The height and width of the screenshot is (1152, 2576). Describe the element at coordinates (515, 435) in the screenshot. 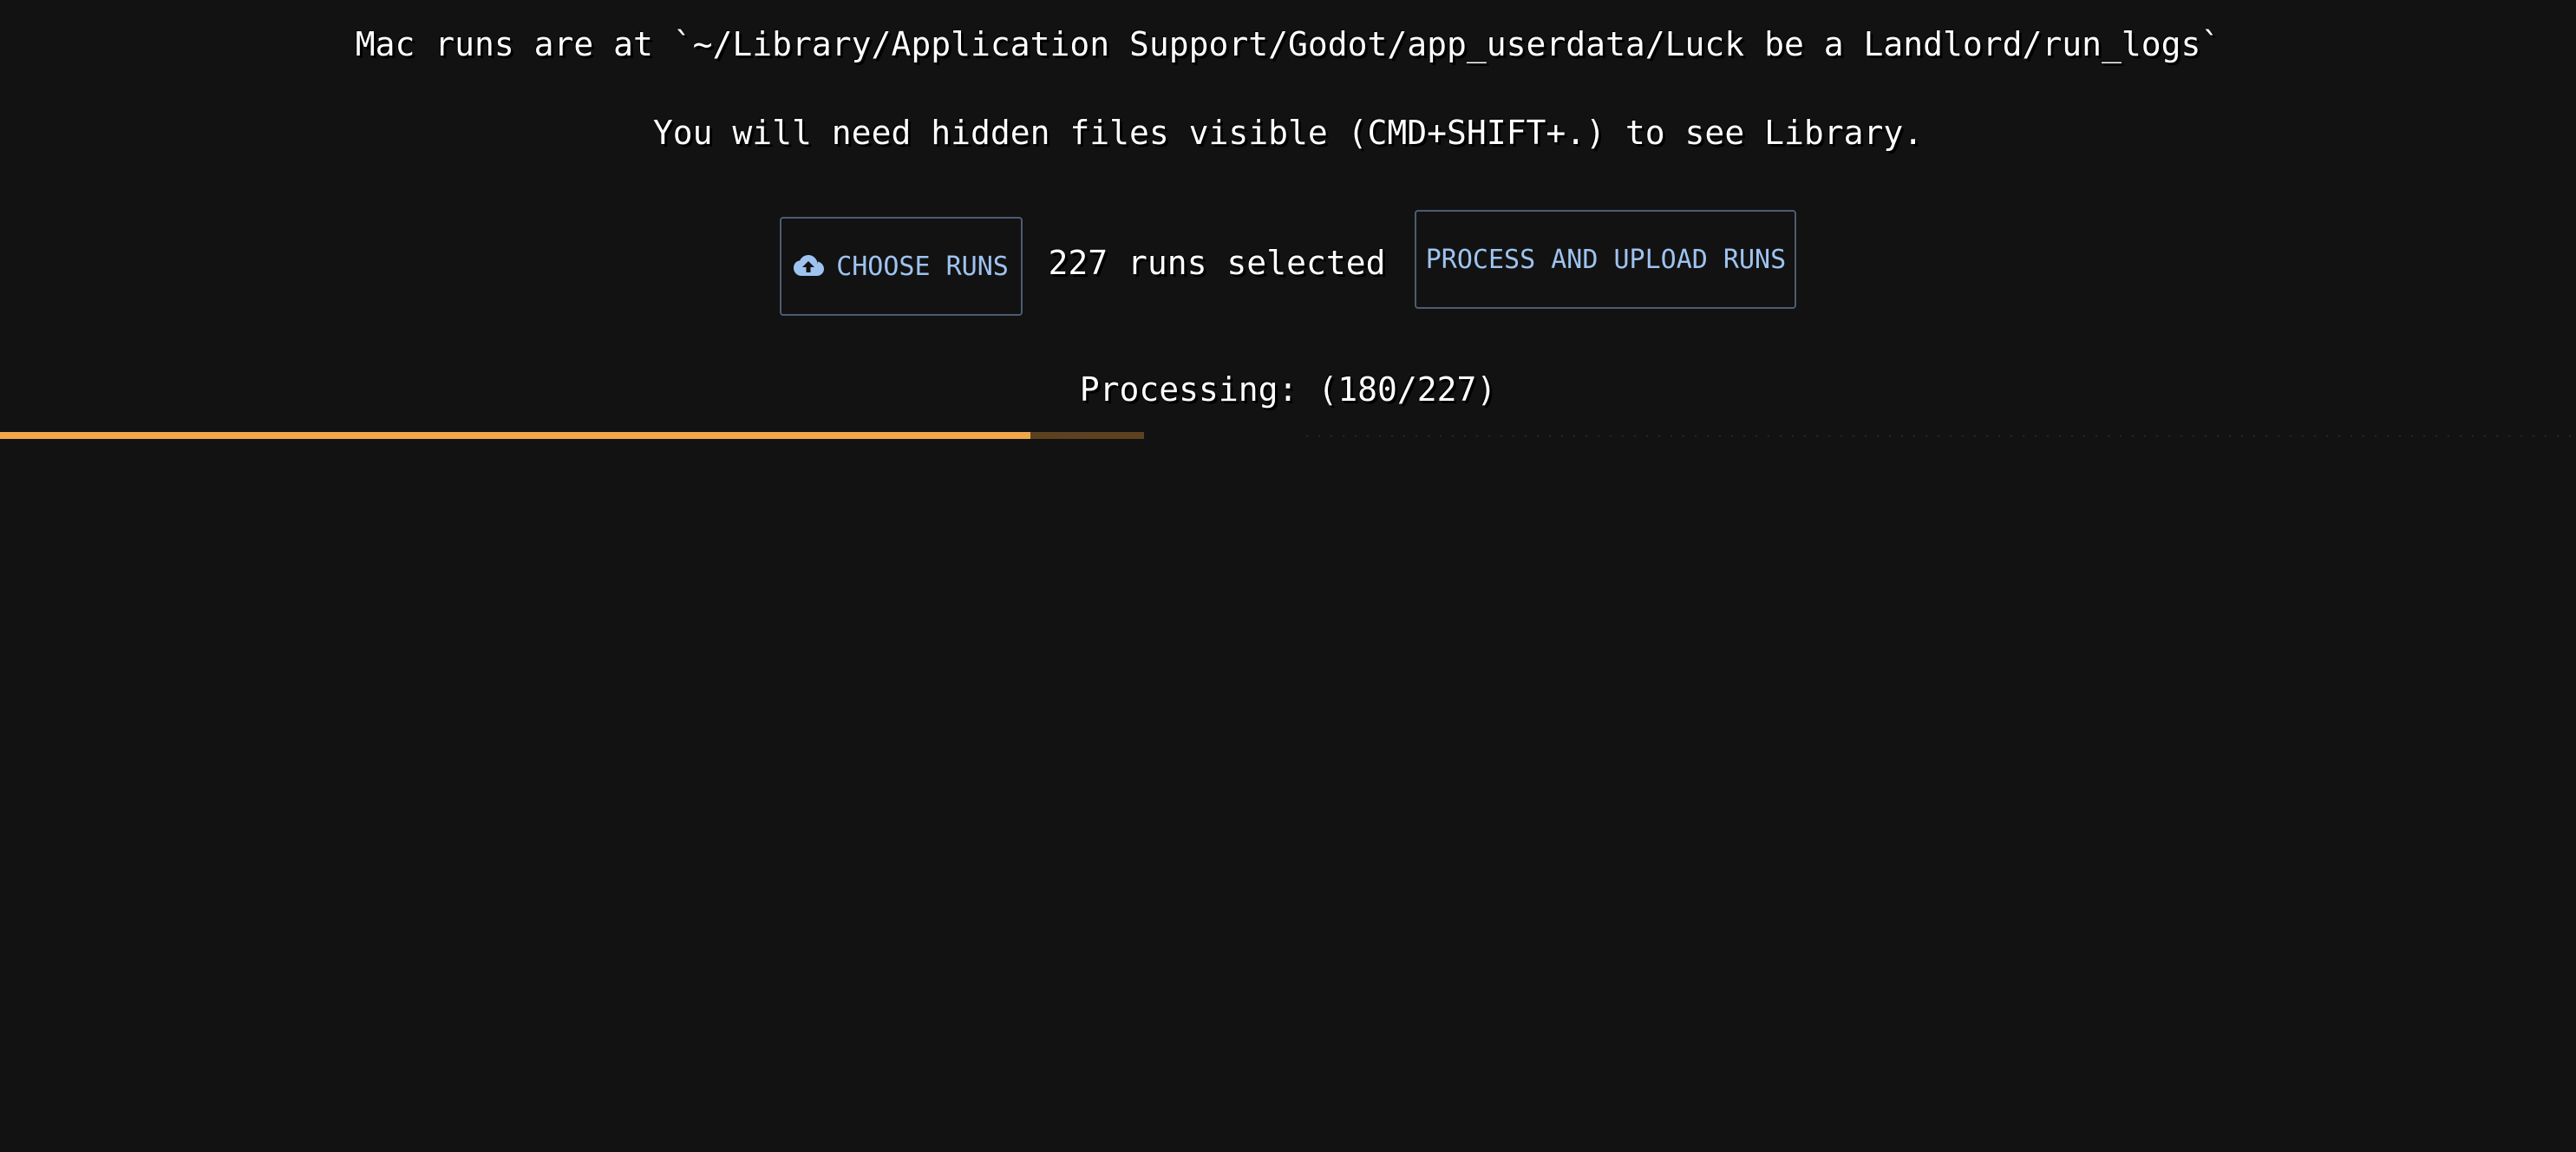

I see `progress-fill` at that location.